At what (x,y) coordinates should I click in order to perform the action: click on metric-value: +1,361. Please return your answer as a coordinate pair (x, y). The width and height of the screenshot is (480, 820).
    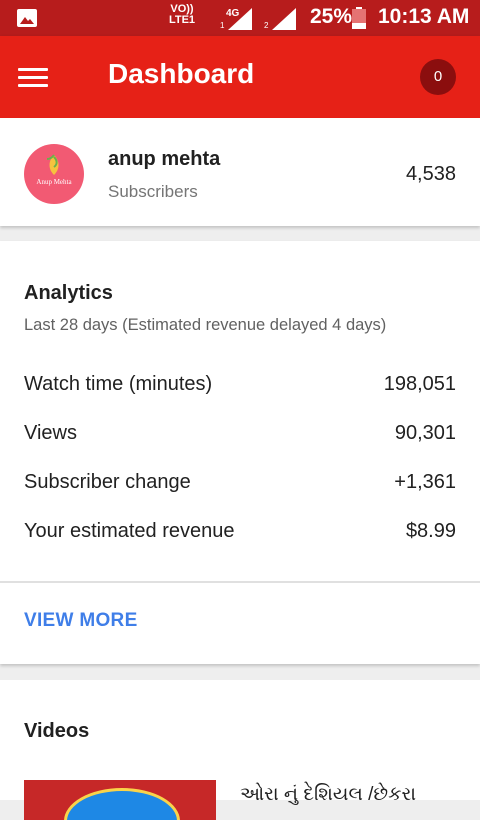
    Looking at the image, I should click on (425, 482).